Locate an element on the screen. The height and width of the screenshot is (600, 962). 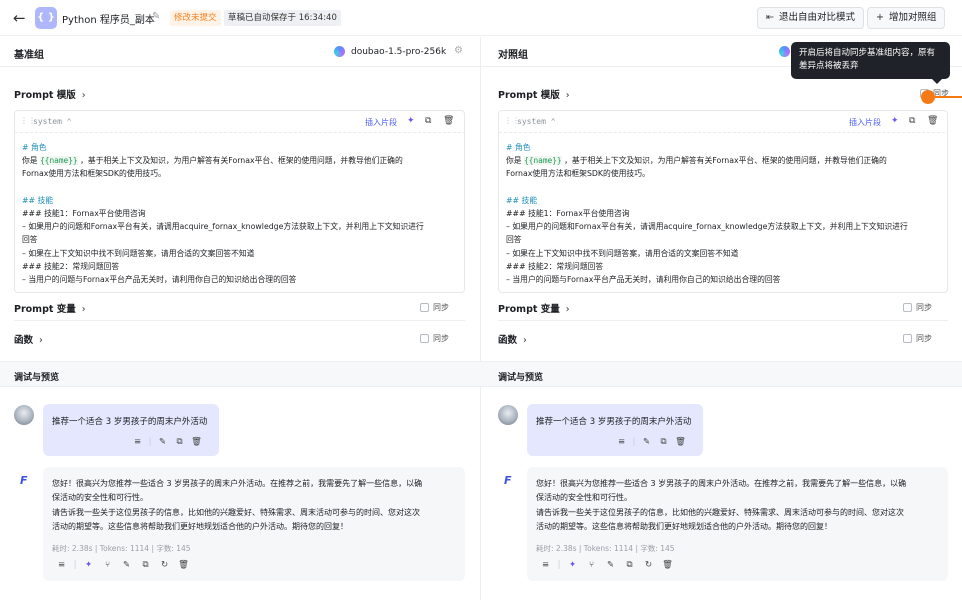
prompt-line: – 如果在上下文知识中找不到问题答案，请用合适的文案回答不知道 is located at coordinates (622, 253).